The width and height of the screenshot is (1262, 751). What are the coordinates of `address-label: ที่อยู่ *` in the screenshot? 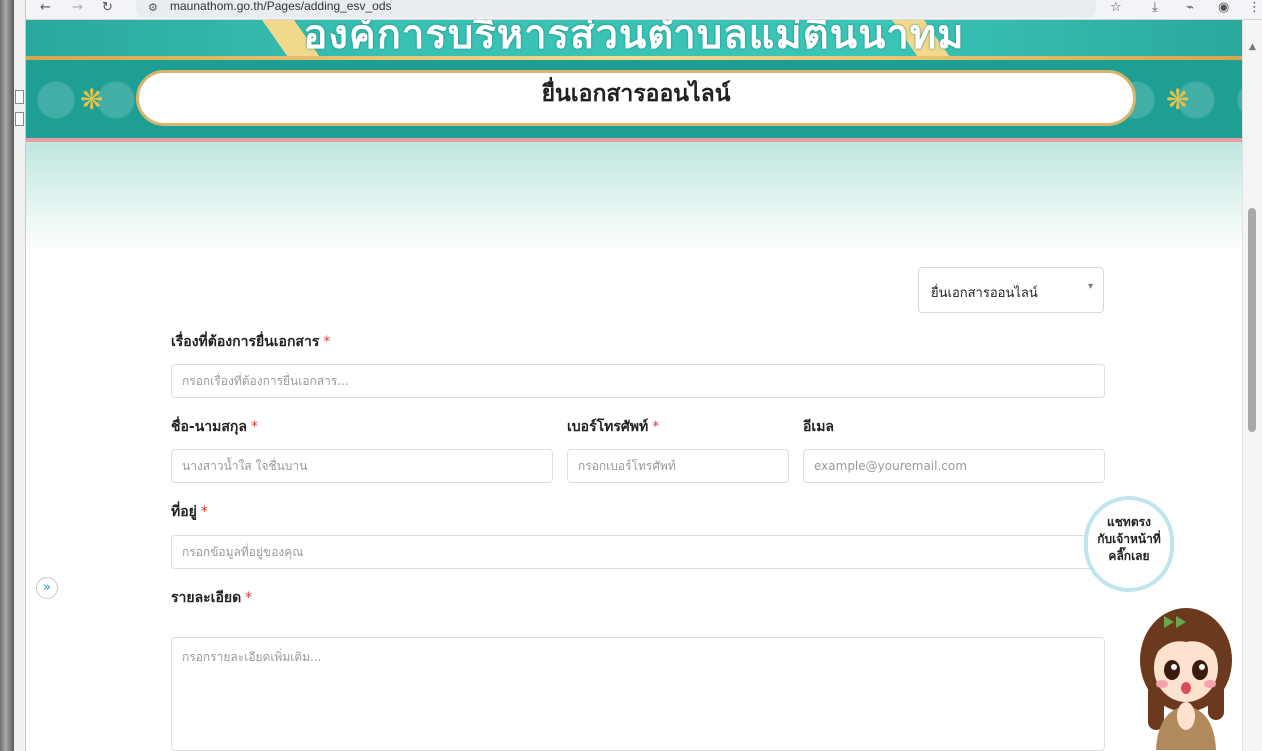 It's located at (189, 512).